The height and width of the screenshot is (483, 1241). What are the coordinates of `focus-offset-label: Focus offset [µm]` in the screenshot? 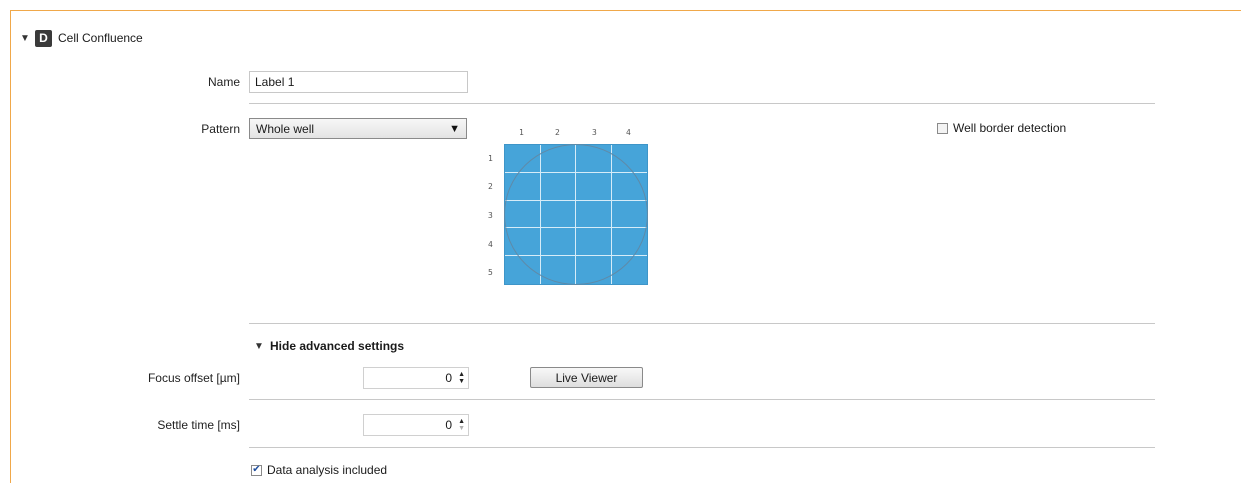 It's located at (193, 378).